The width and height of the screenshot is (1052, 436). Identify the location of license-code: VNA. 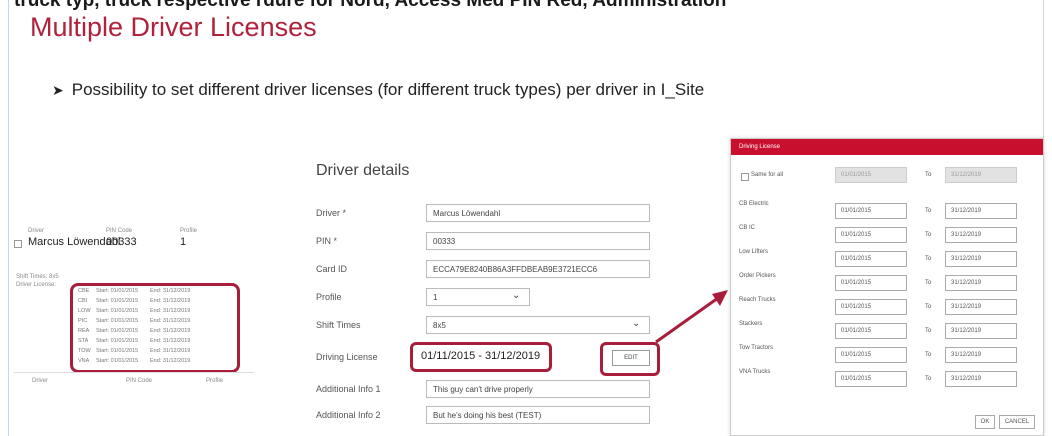
(84, 361).